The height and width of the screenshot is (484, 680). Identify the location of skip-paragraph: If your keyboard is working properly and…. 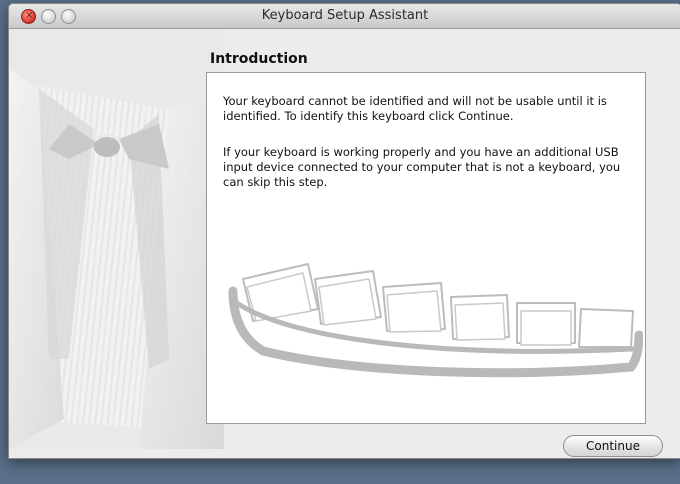
(422, 167).